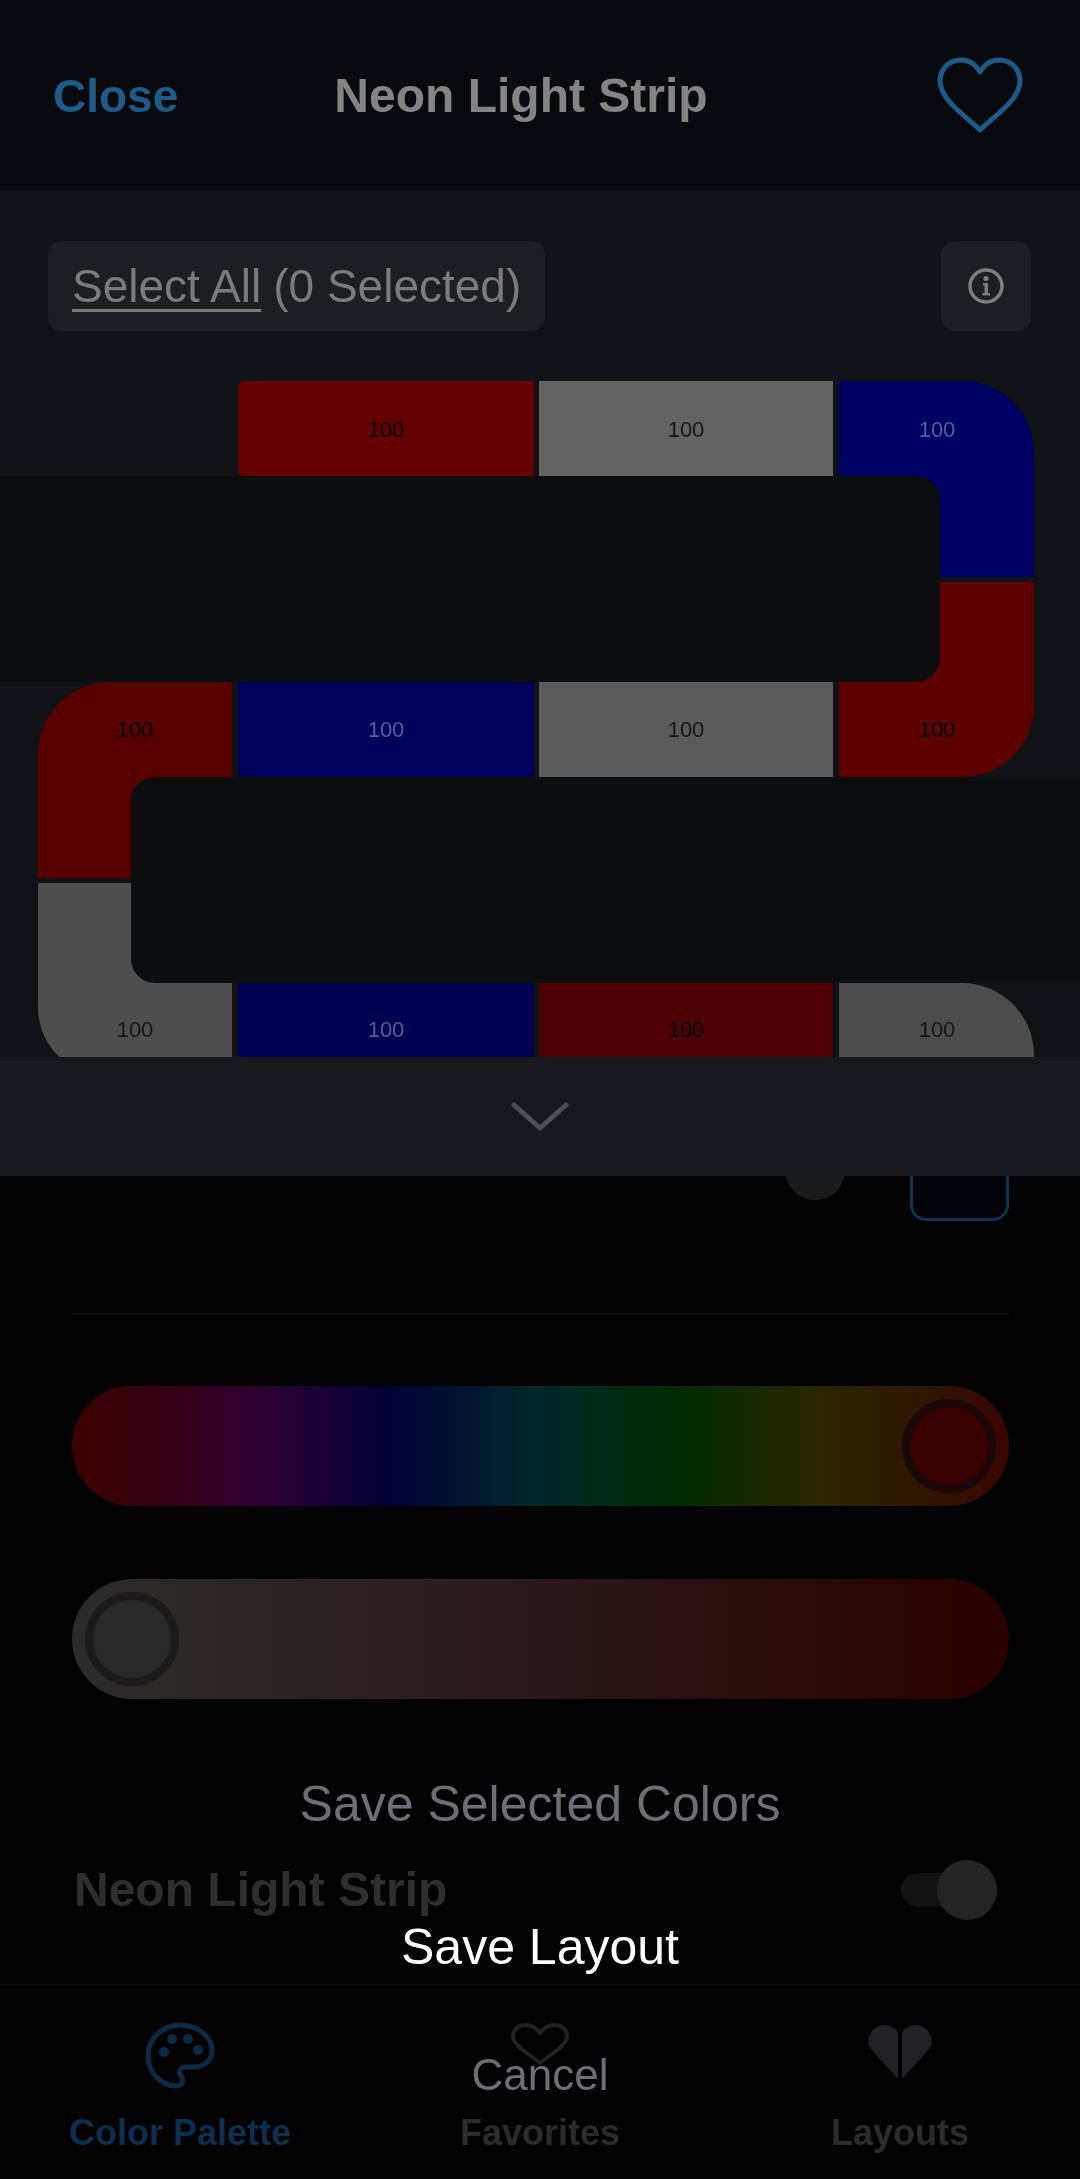  Describe the element at coordinates (980, 95) in the screenshot. I see `heart-icon` at that location.